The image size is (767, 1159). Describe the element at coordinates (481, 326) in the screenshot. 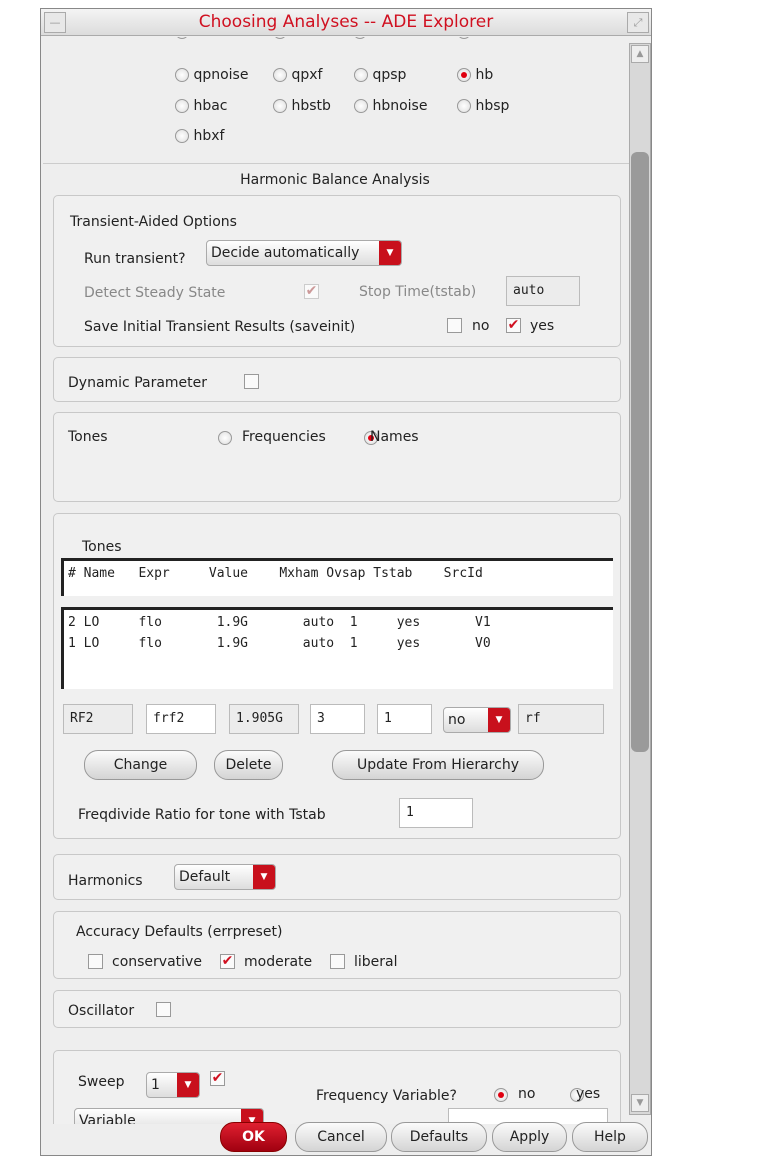

I see `save-init-no-label: no` at that location.